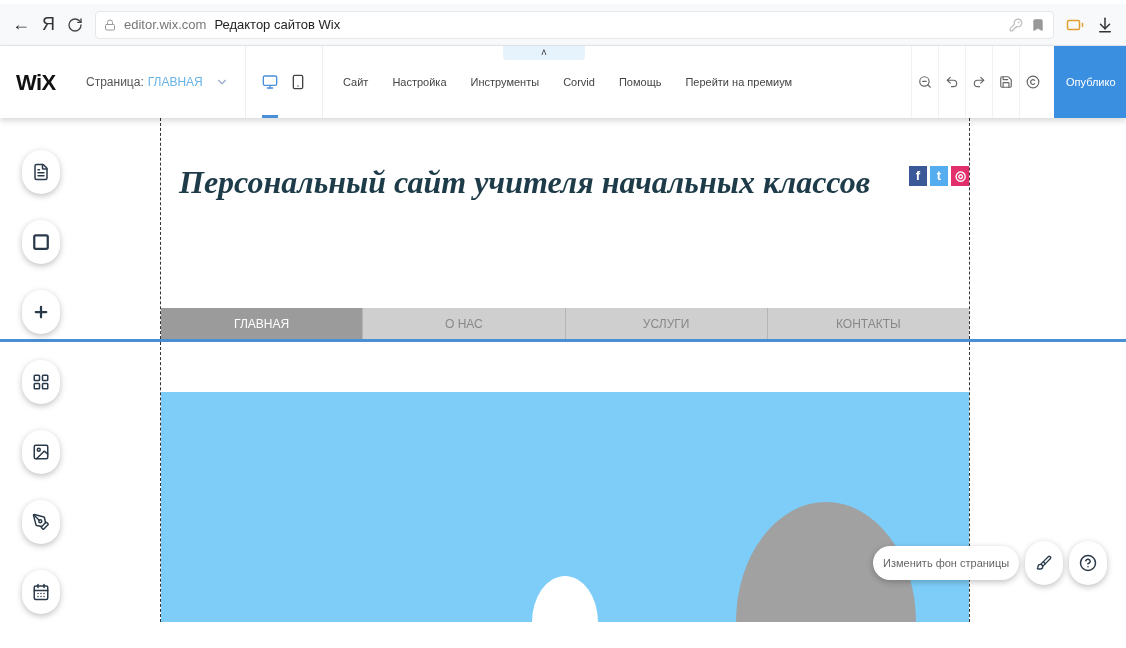 Image resolution: width=1126 pixels, height=648 pixels. What do you see at coordinates (918, 176) in the screenshot?
I see `social-icon: f` at bounding box center [918, 176].